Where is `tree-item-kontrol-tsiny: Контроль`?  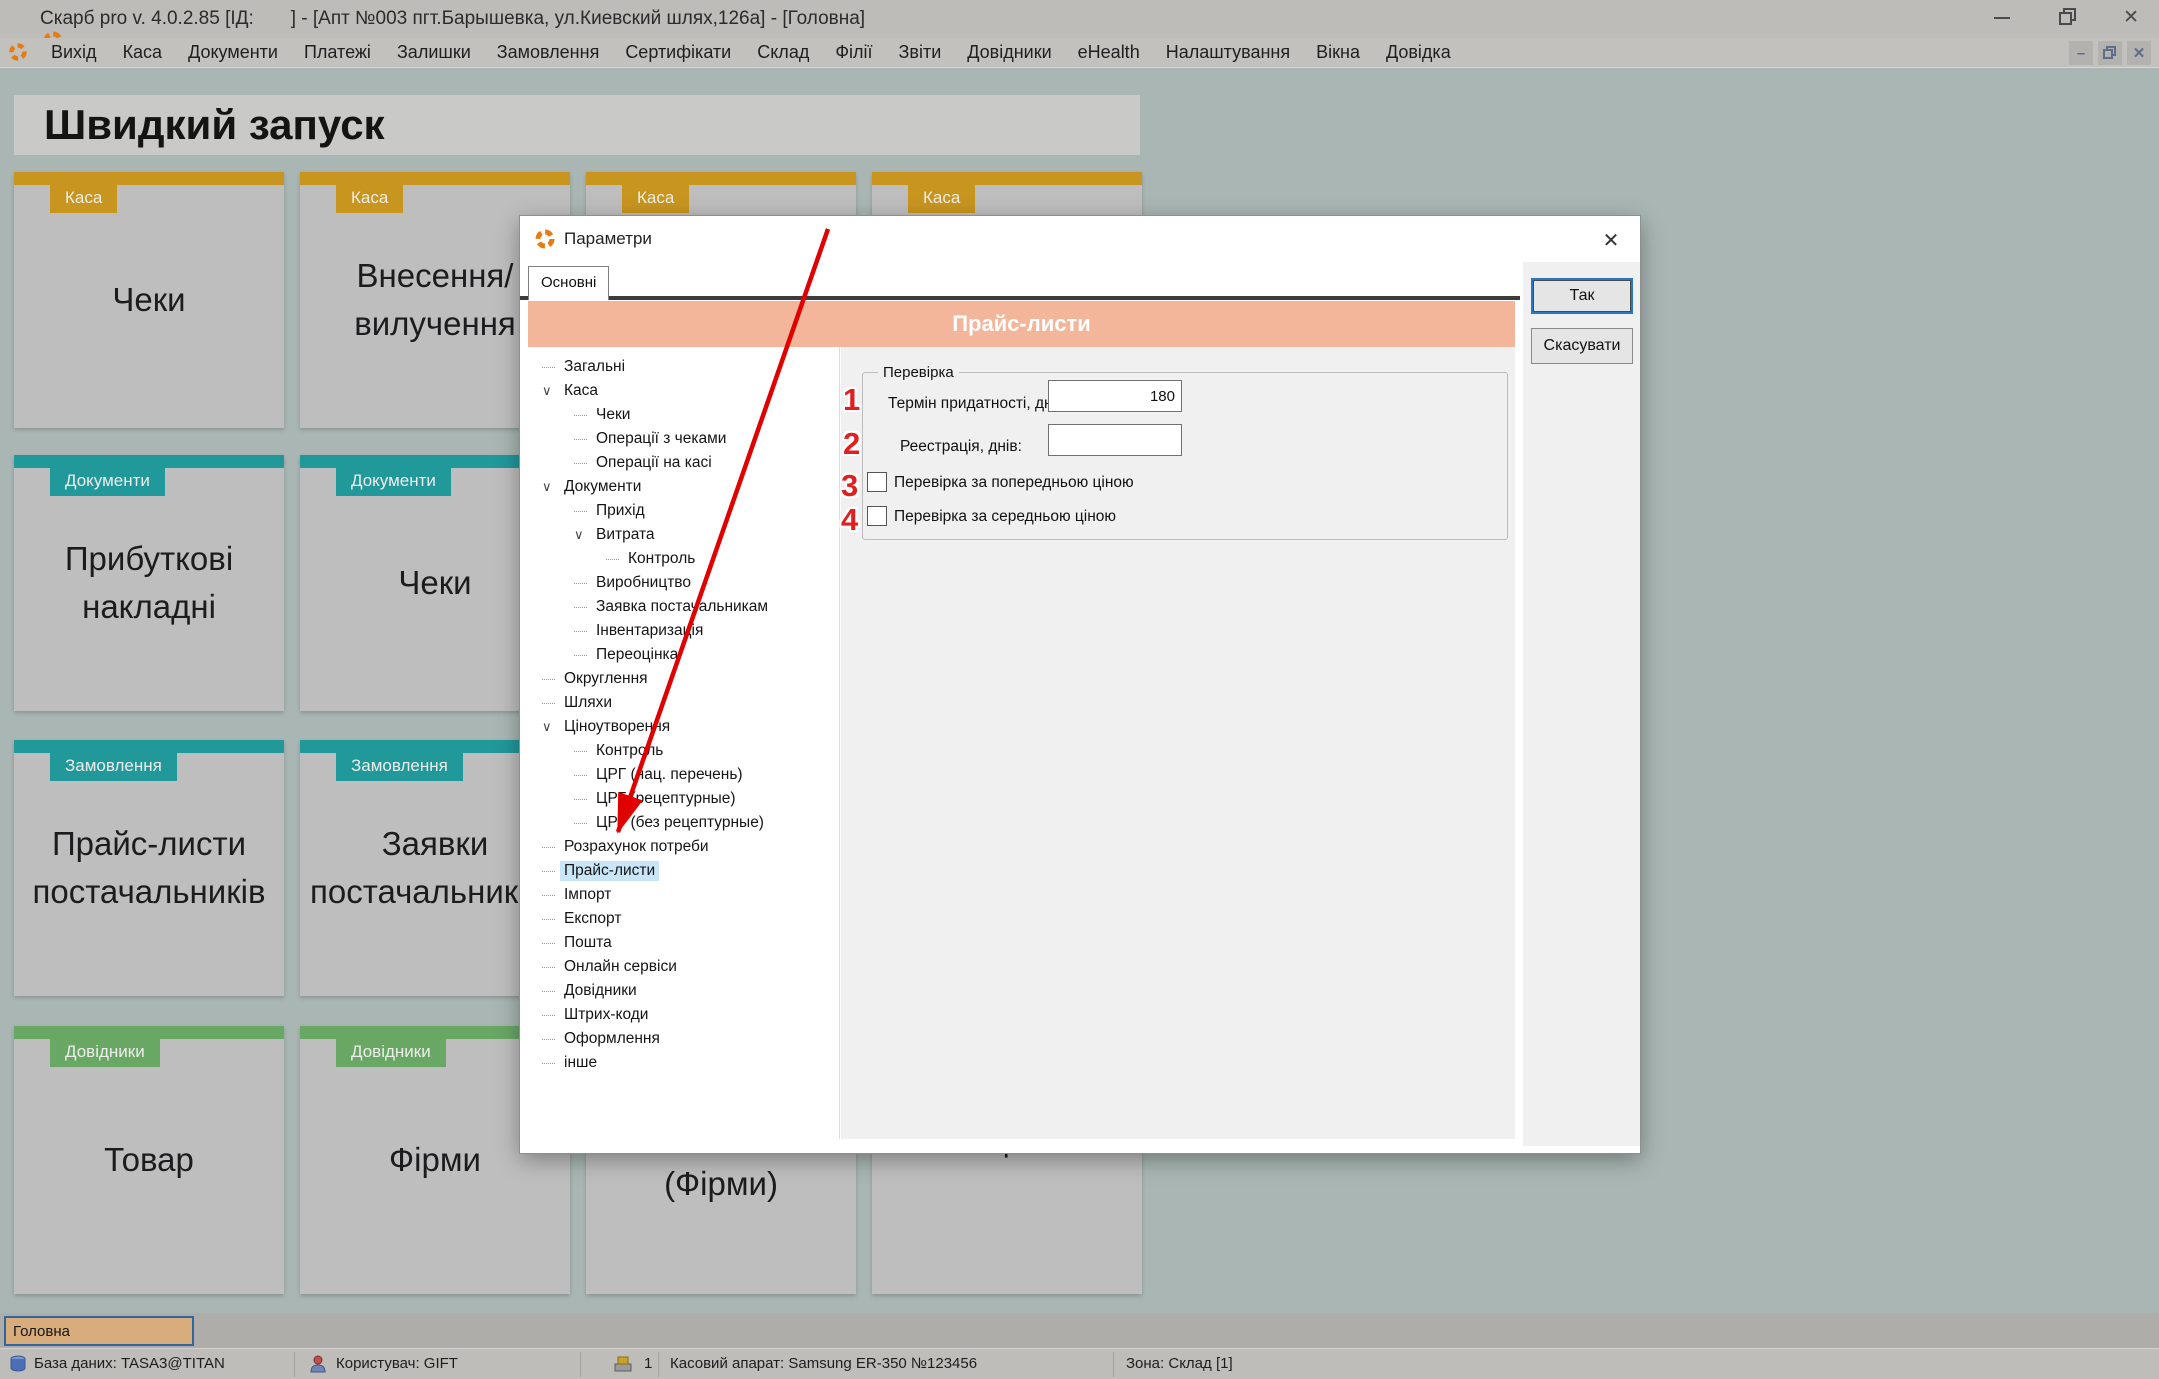 tree-item-kontrol-tsiny: Контроль is located at coordinates (683, 751).